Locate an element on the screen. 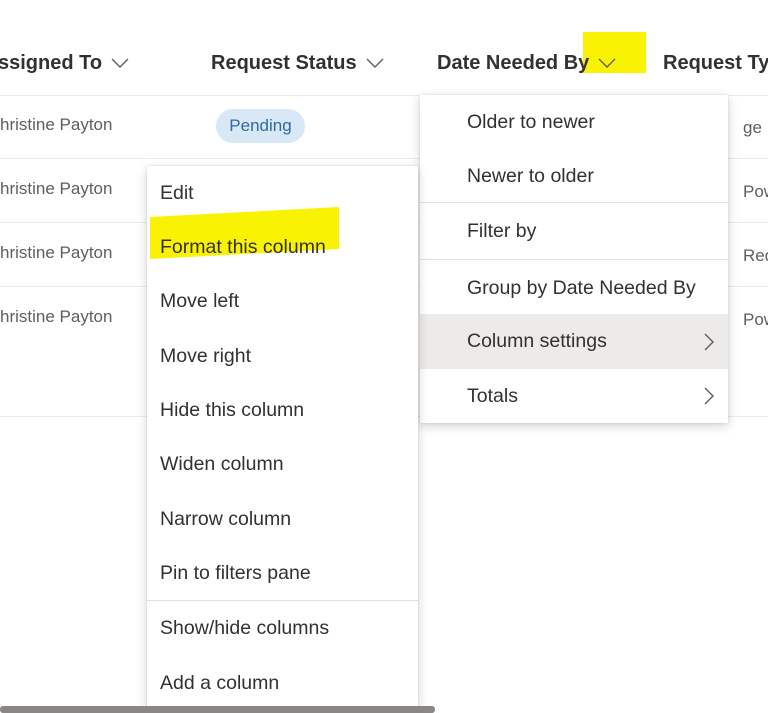 Image resolution: width=768 pixels, height=713 pixels. menu-item-hide-this-column: Hide this column is located at coordinates (282, 410).